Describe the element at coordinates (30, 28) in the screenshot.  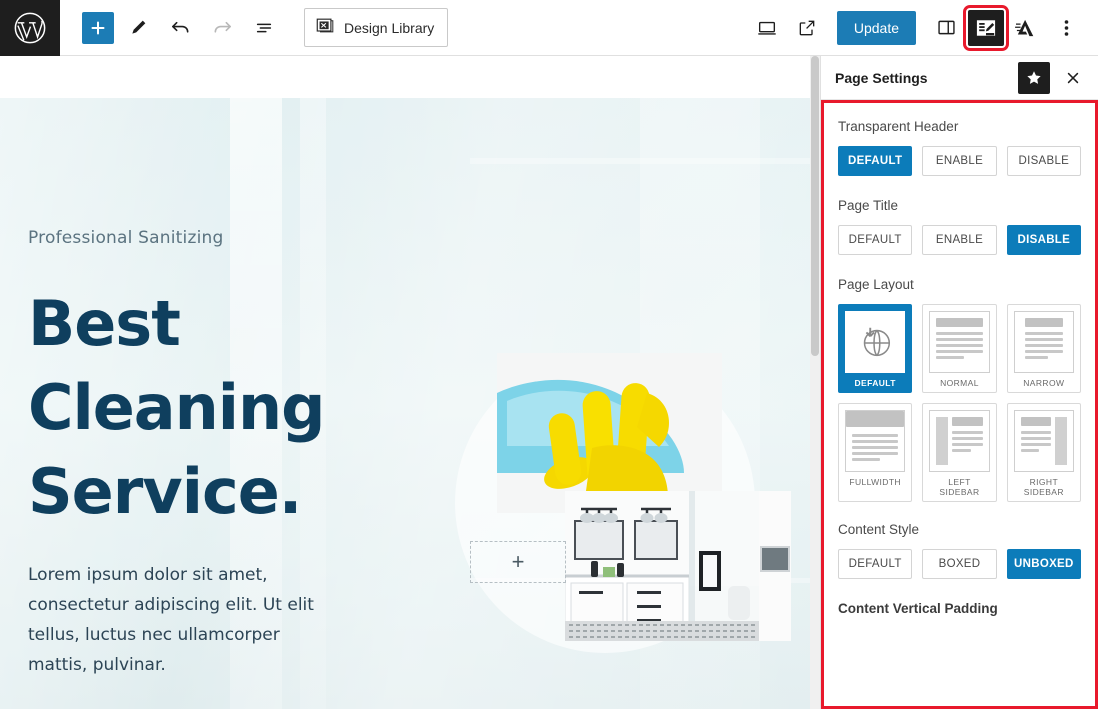
I see `wordpress-logo-icon` at that location.